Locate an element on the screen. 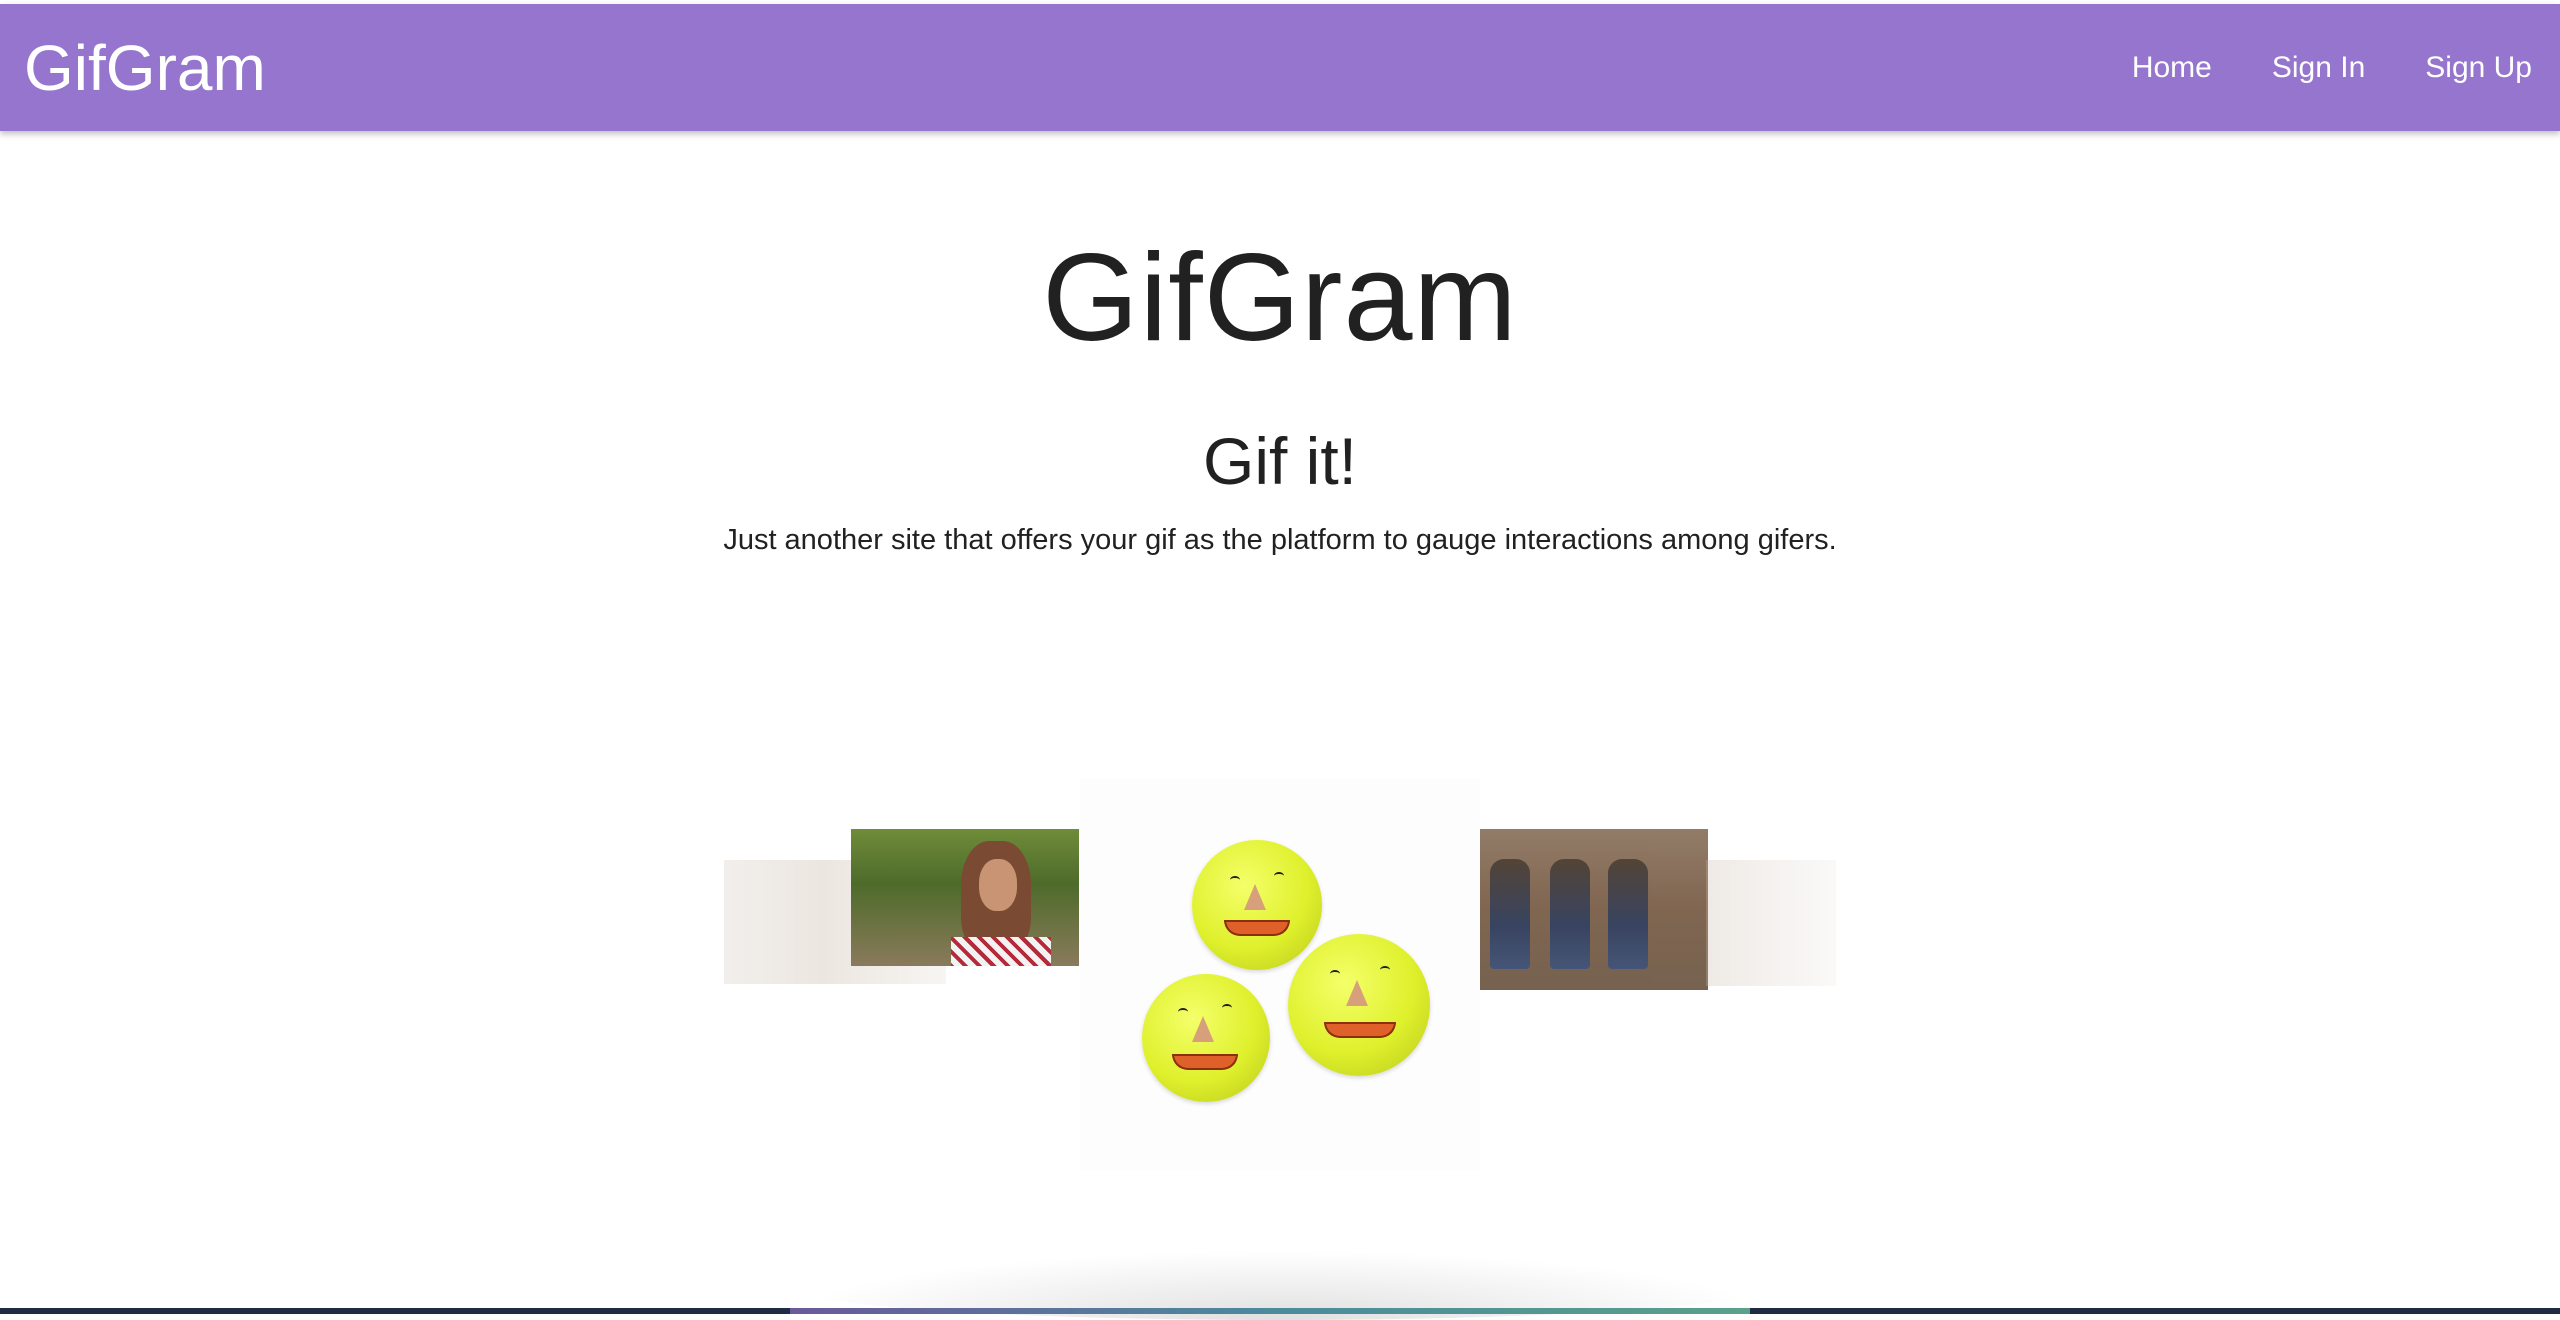 The image size is (2560, 1320). tennis-ball-face-right is located at coordinates (1359, 1005).